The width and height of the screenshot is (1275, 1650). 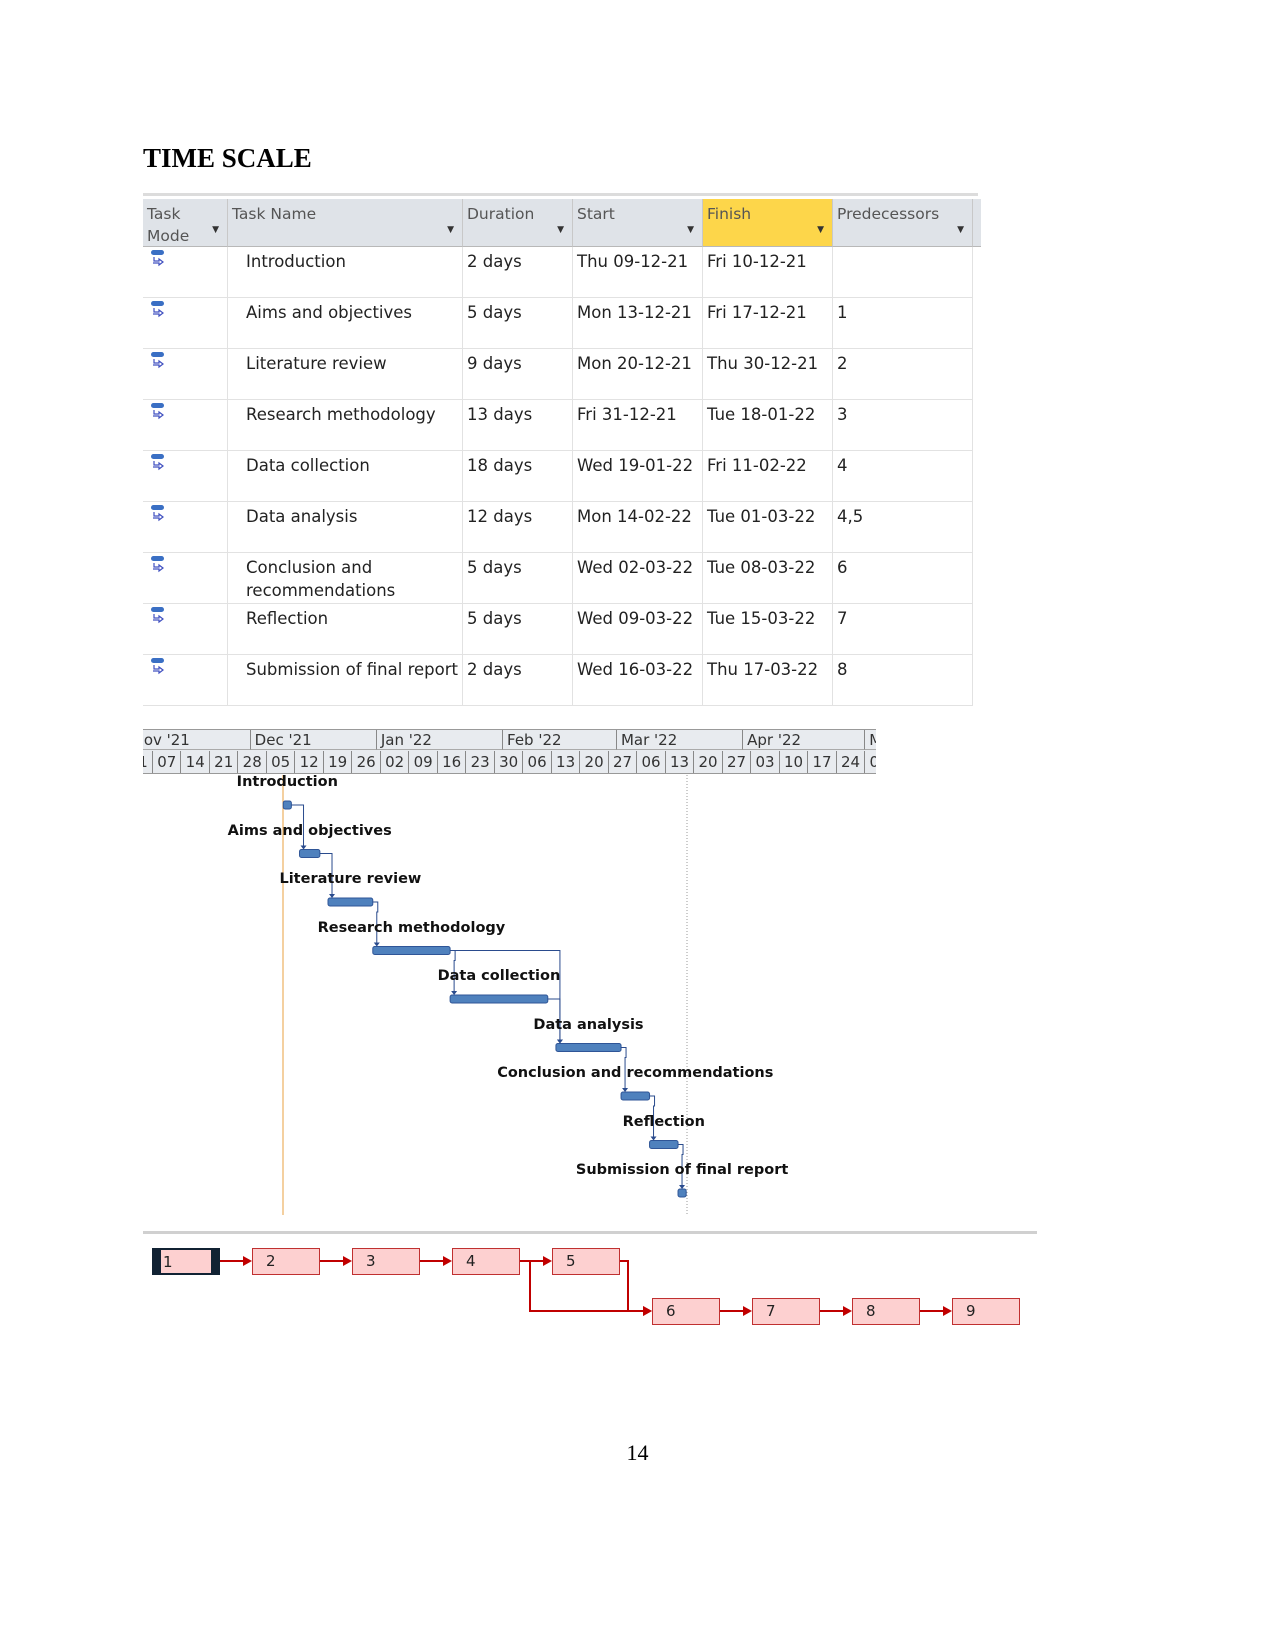 I want to click on node-id: 5, so click(x=571, y=1261).